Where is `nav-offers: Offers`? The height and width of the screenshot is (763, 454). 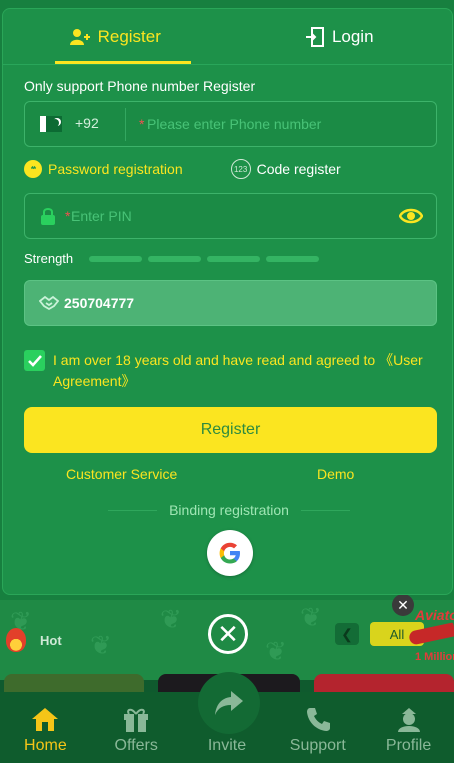
nav-offers: Offers is located at coordinates (136, 727).